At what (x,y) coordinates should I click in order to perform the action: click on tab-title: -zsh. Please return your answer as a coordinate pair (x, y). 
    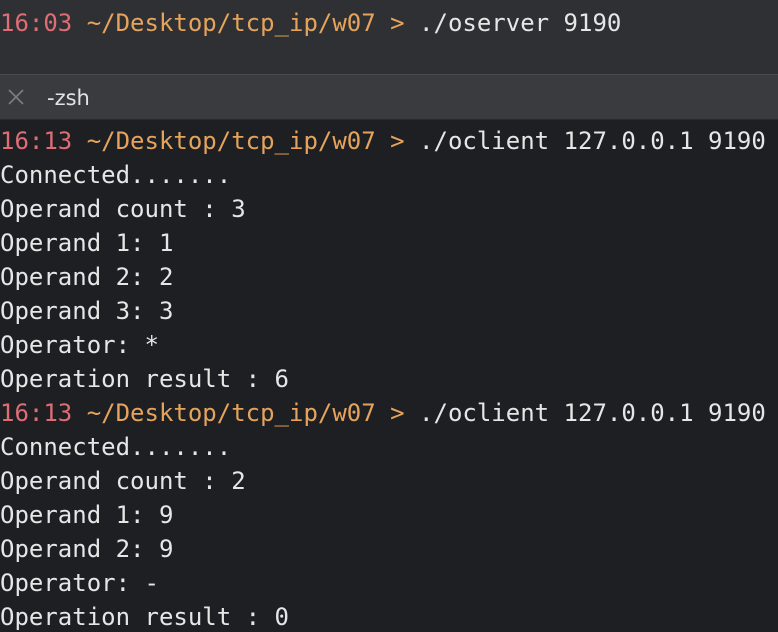
    Looking at the image, I should click on (68, 98).